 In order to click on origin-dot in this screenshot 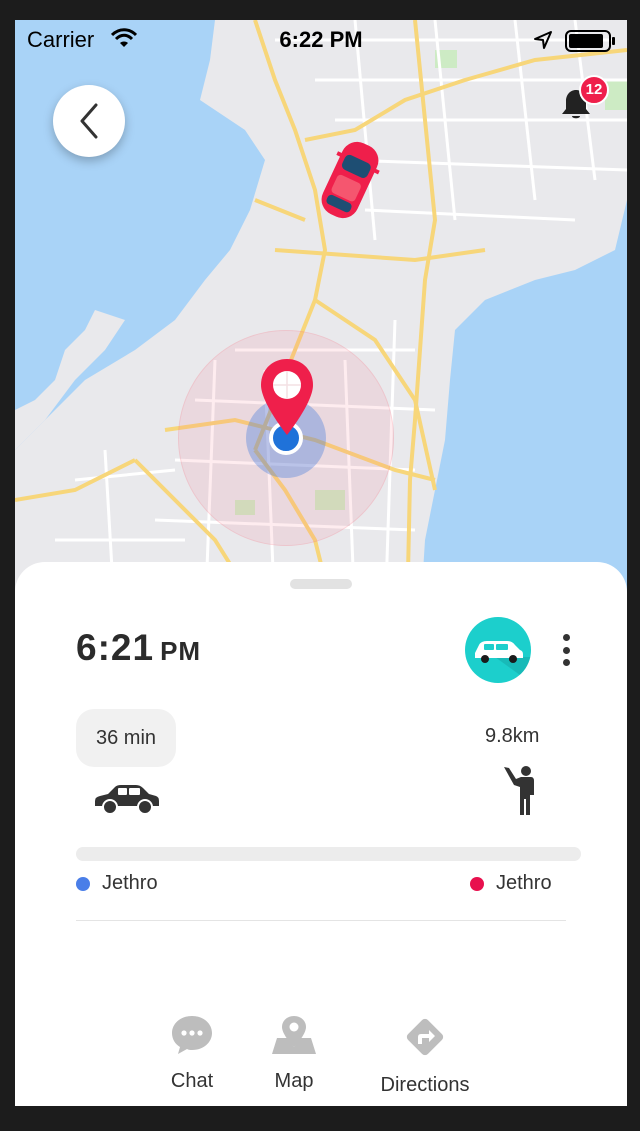, I will do `click(83, 883)`.